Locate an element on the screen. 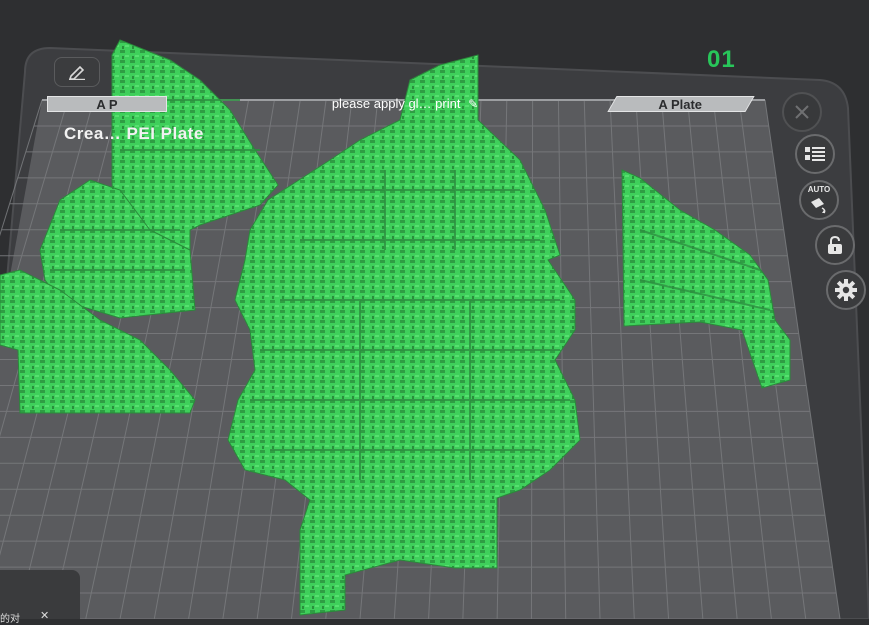 This screenshot has height=625, width=869. pencil-icon is located at coordinates (76, 72).